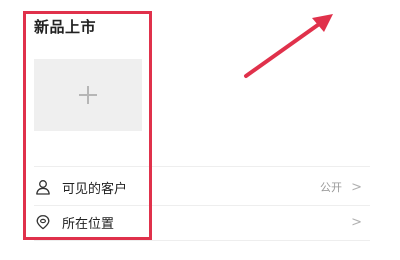  Describe the element at coordinates (288, 46) in the screenshot. I see `annotation-arrow-icon` at that location.